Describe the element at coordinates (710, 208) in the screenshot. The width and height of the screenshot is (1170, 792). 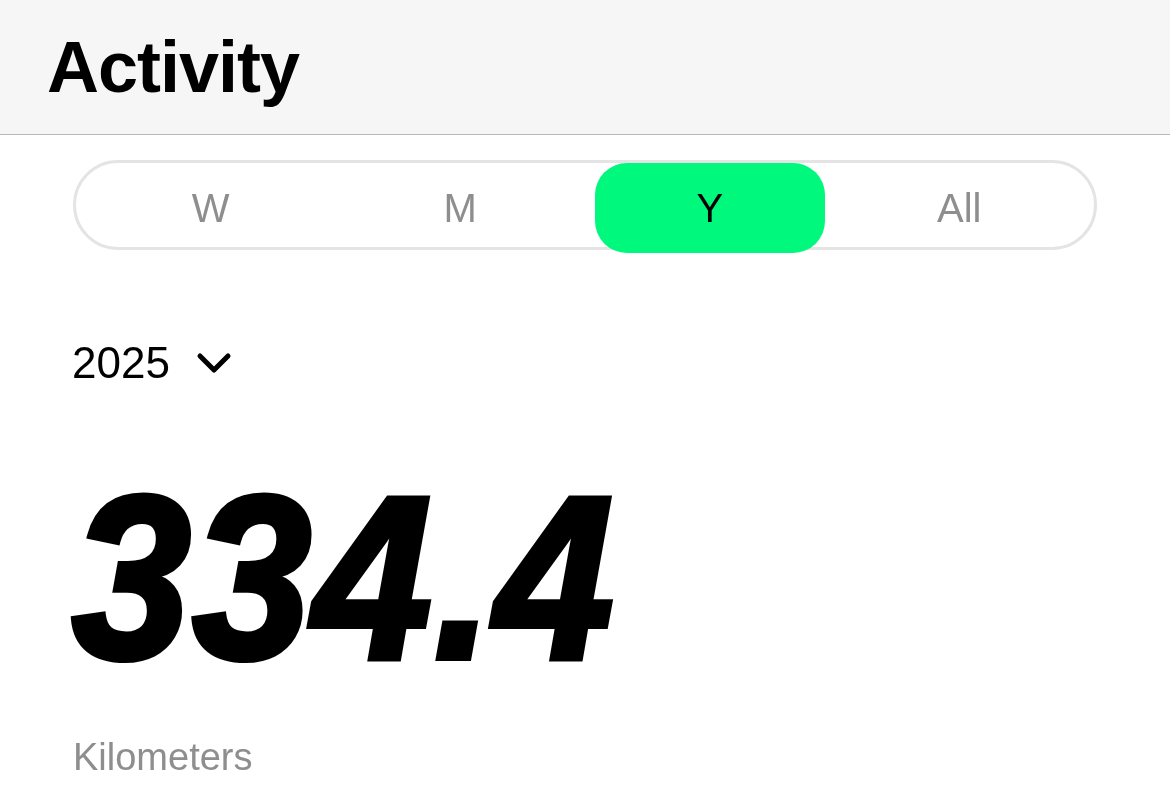
I see `period-tab: Y` at that location.